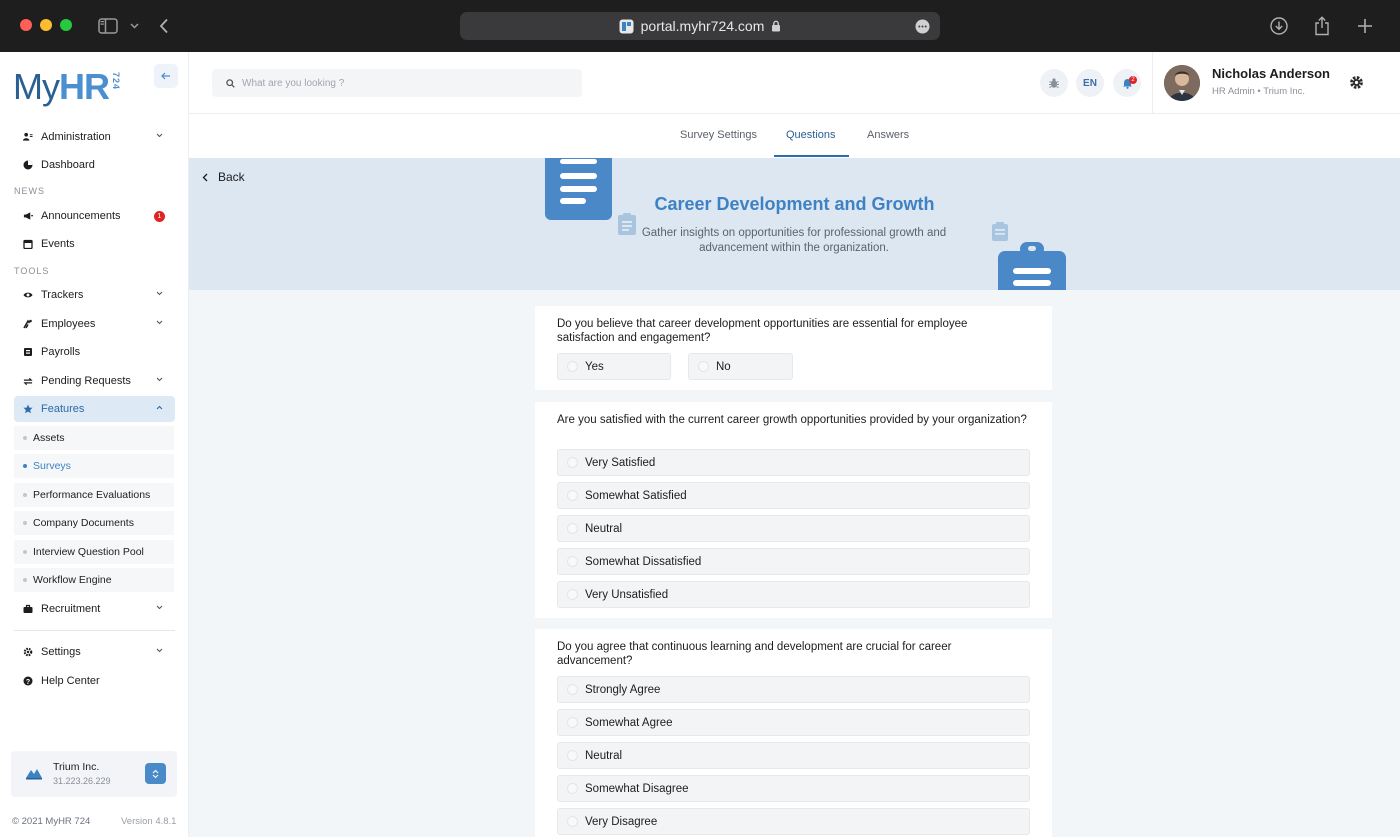  Describe the element at coordinates (28, 324) in the screenshot. I see `employees-icon` at that location.